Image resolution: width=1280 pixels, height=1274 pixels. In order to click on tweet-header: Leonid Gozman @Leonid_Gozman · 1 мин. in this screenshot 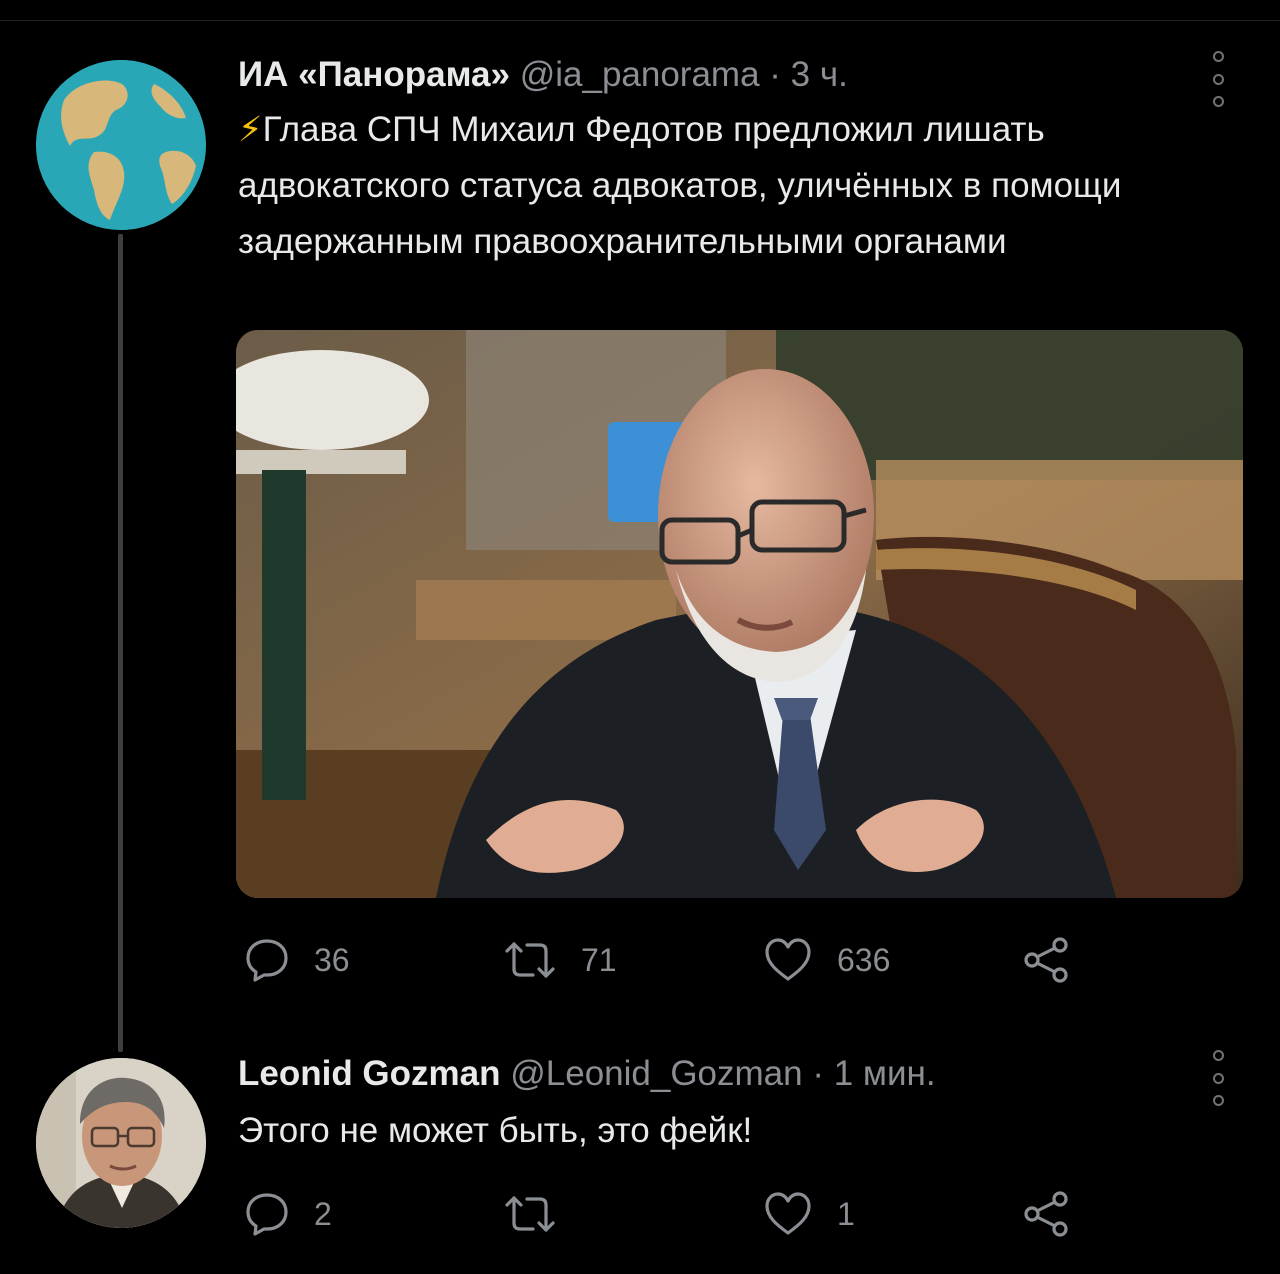, I will do `click(587, 1073)`.